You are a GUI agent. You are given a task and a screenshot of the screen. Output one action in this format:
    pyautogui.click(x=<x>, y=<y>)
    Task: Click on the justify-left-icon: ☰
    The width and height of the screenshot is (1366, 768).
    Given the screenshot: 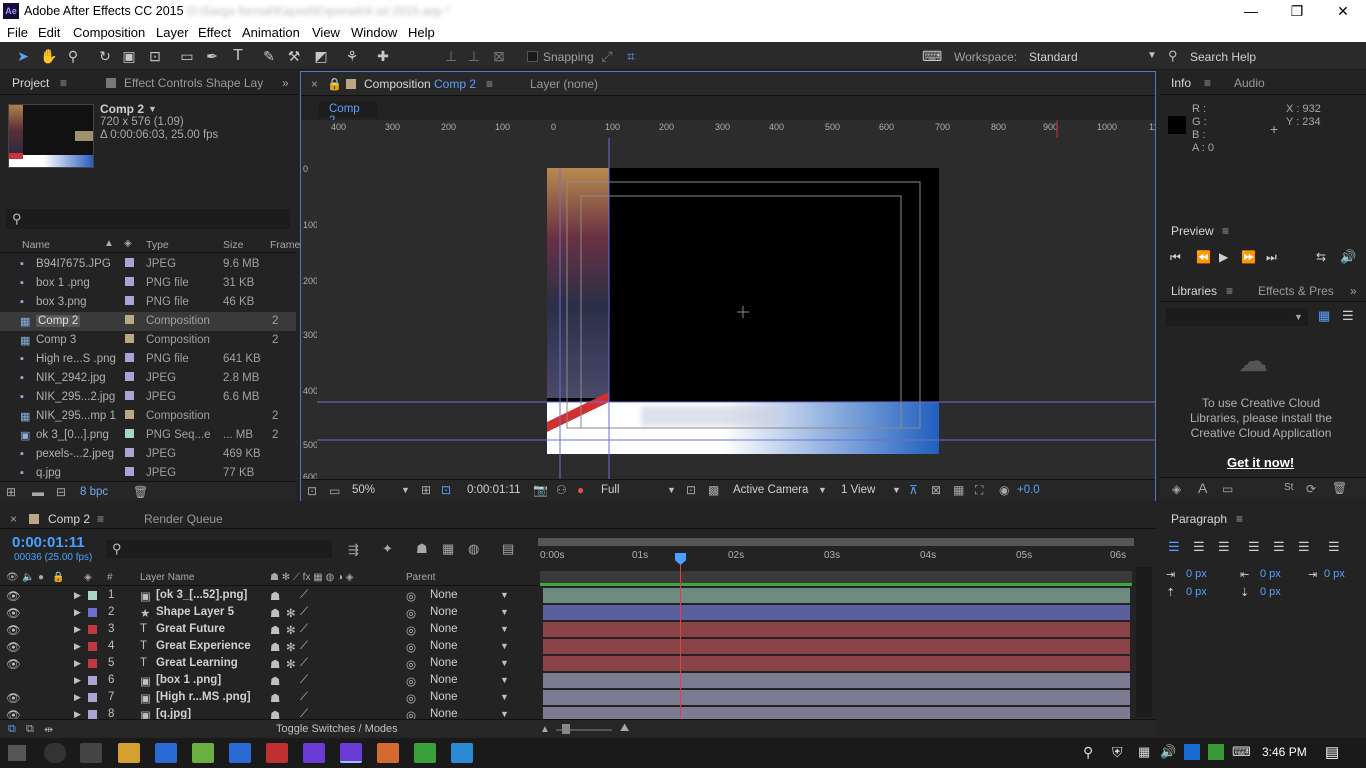 What is the action you would take?
    pyautogui.click(x=1254, y=547)
    